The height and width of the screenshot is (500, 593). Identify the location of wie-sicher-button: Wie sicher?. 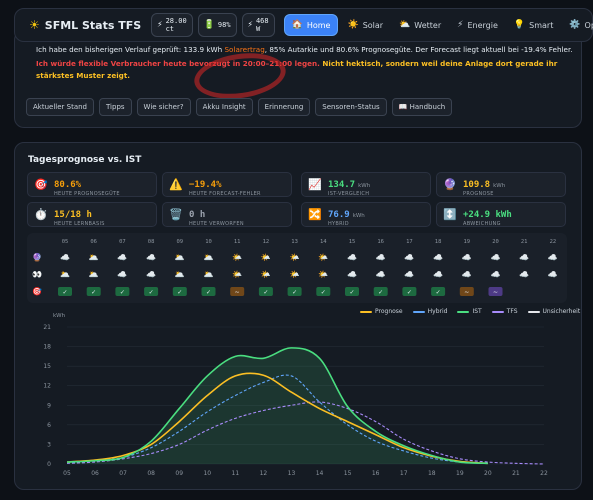
(163, 107).